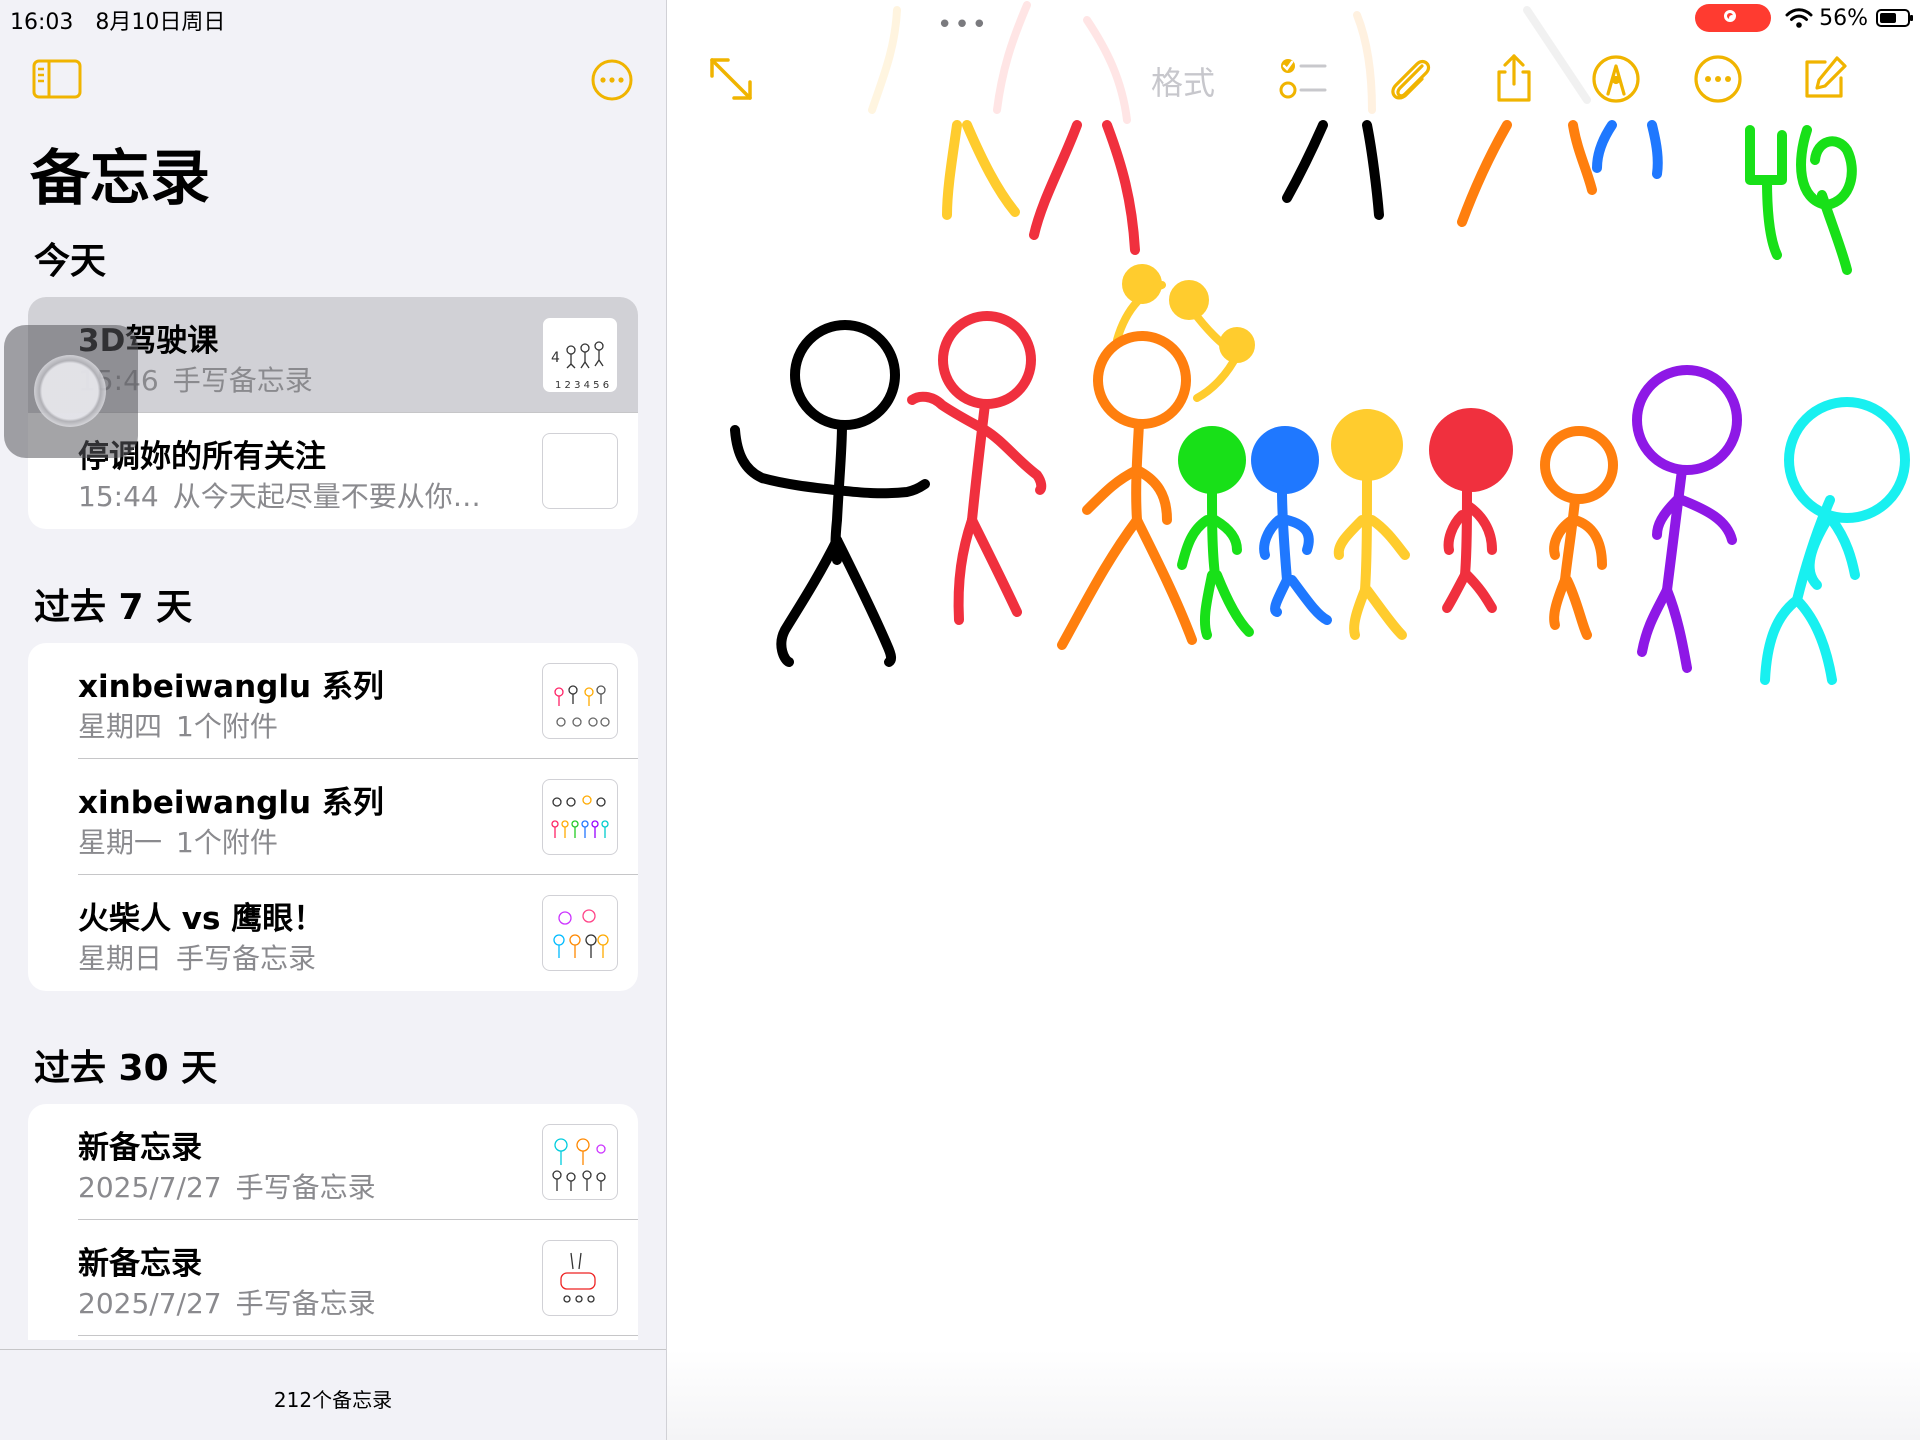 The height and width of the screenshot is (1440, 1920). I want to click on app-title: 备忘录, so click(120, 179).